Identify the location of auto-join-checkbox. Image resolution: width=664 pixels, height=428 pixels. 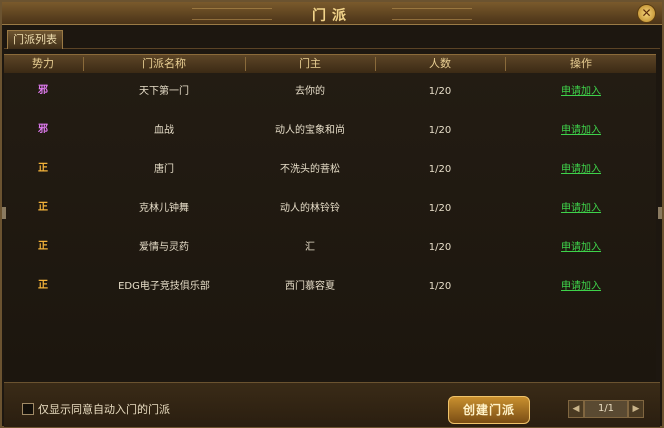
(28, 409).